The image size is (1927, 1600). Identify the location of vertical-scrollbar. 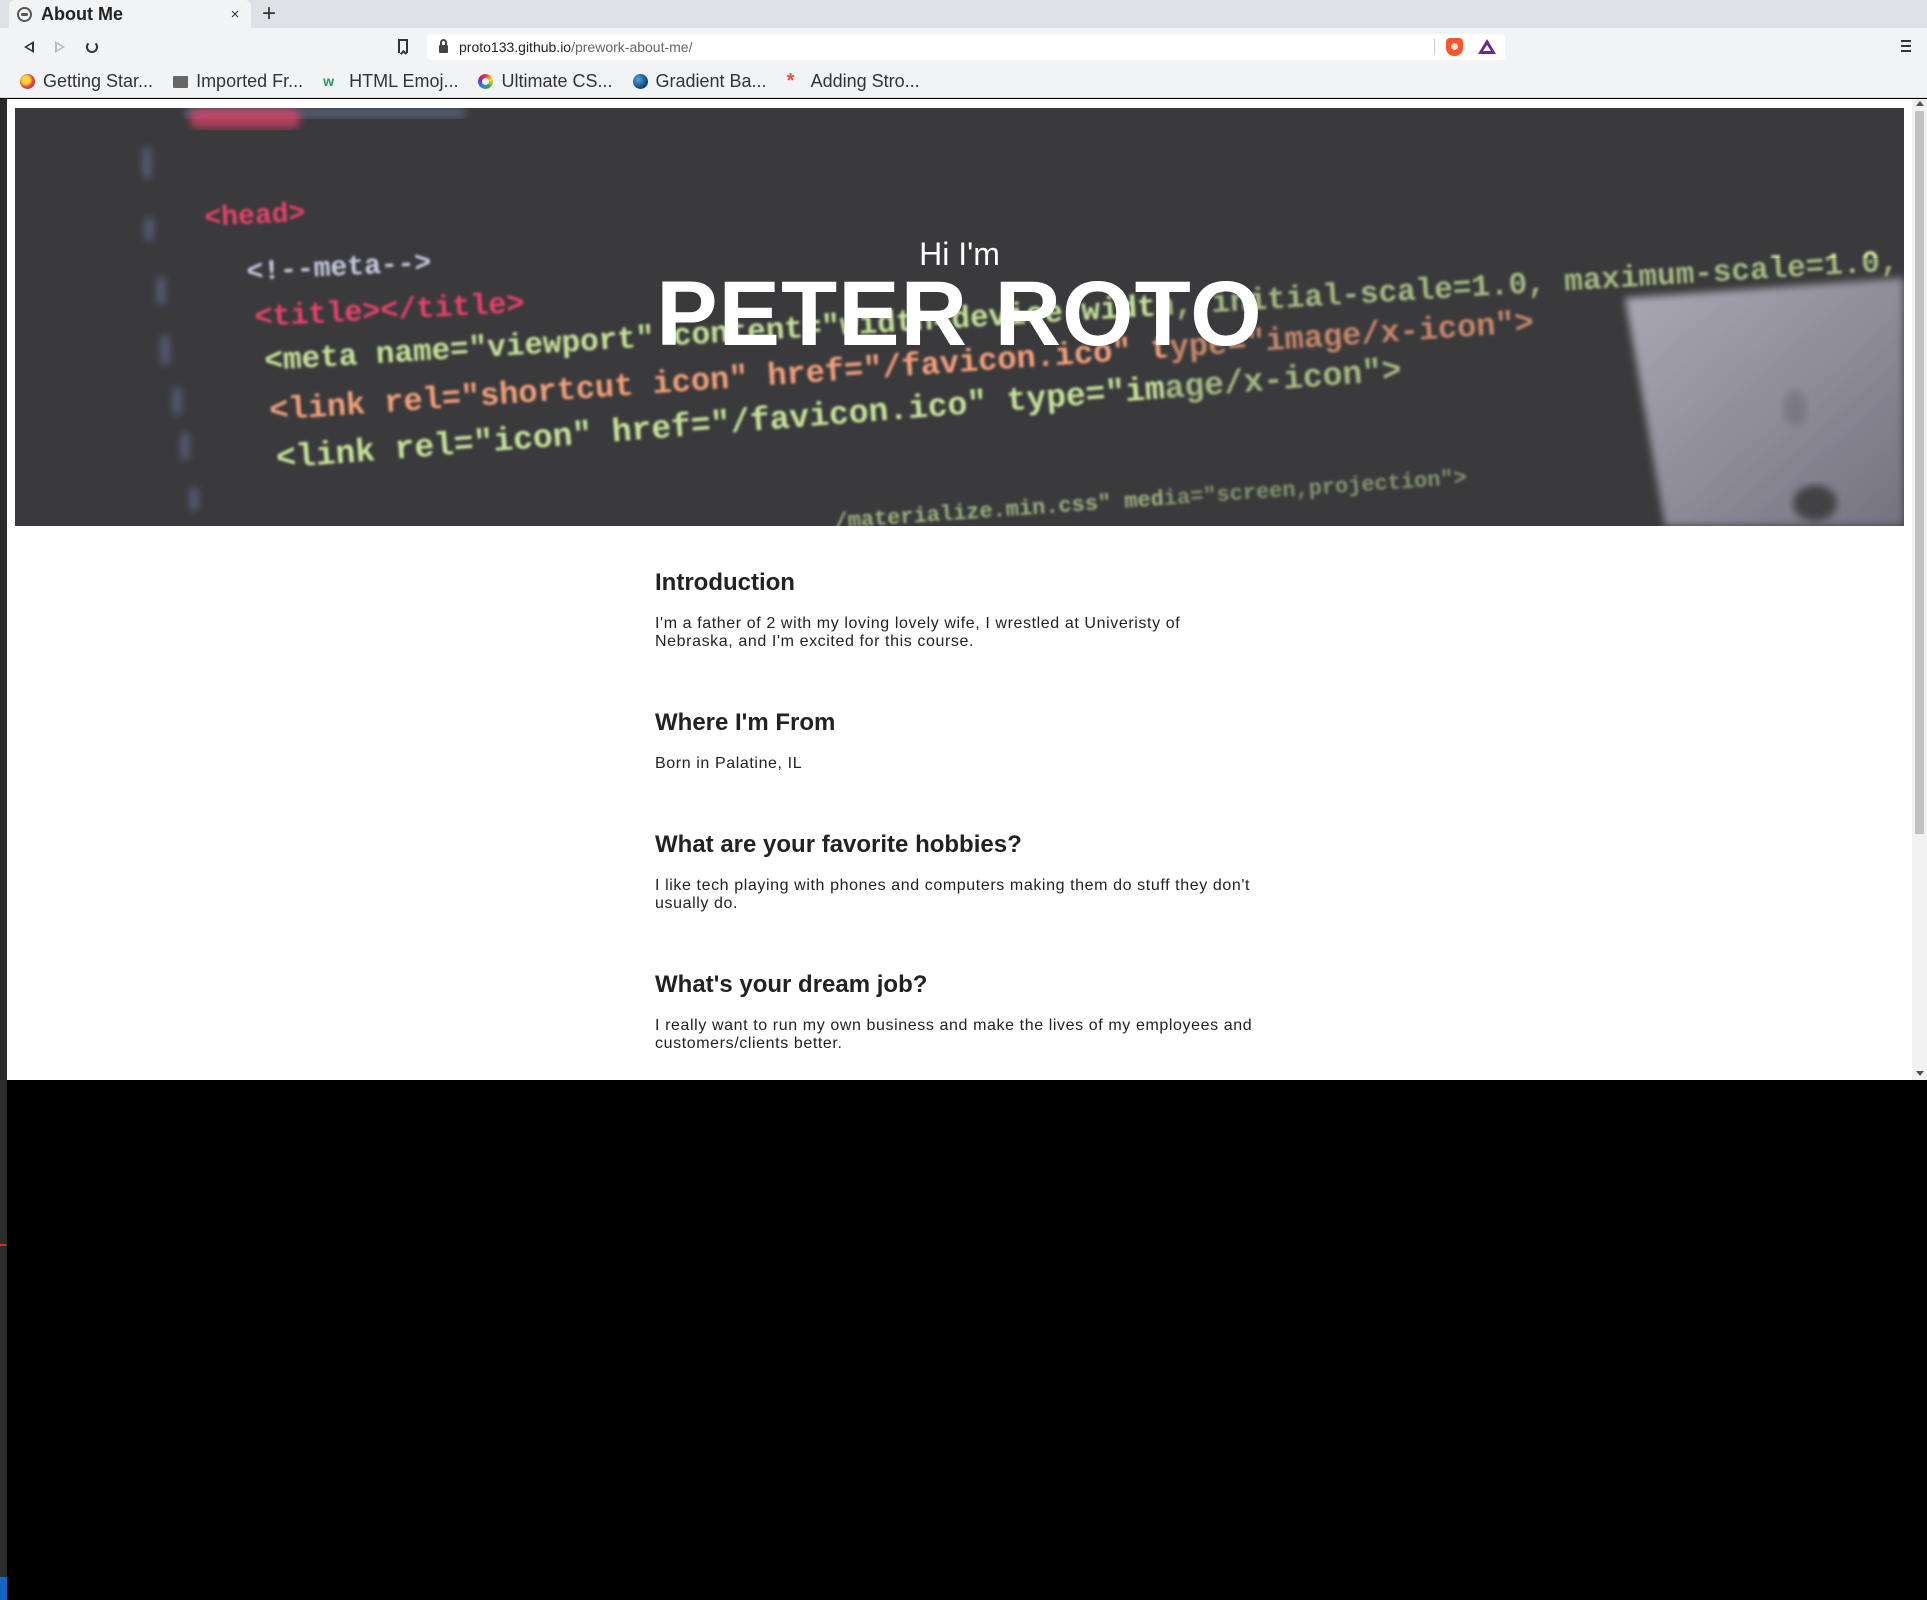
(1919, 589).